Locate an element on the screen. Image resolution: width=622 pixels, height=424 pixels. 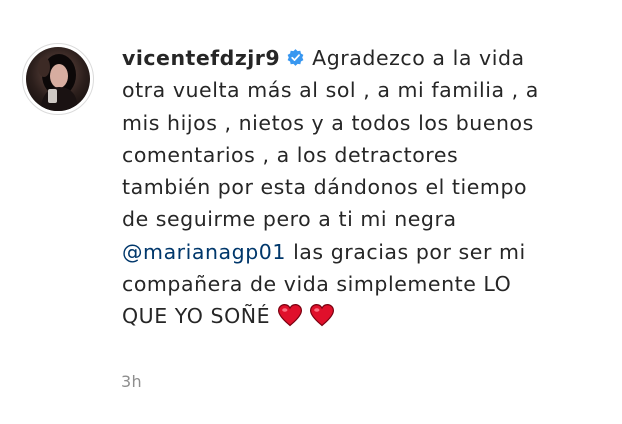
username-link: vicentefdzjr9 is located at coordinates (201, 58).